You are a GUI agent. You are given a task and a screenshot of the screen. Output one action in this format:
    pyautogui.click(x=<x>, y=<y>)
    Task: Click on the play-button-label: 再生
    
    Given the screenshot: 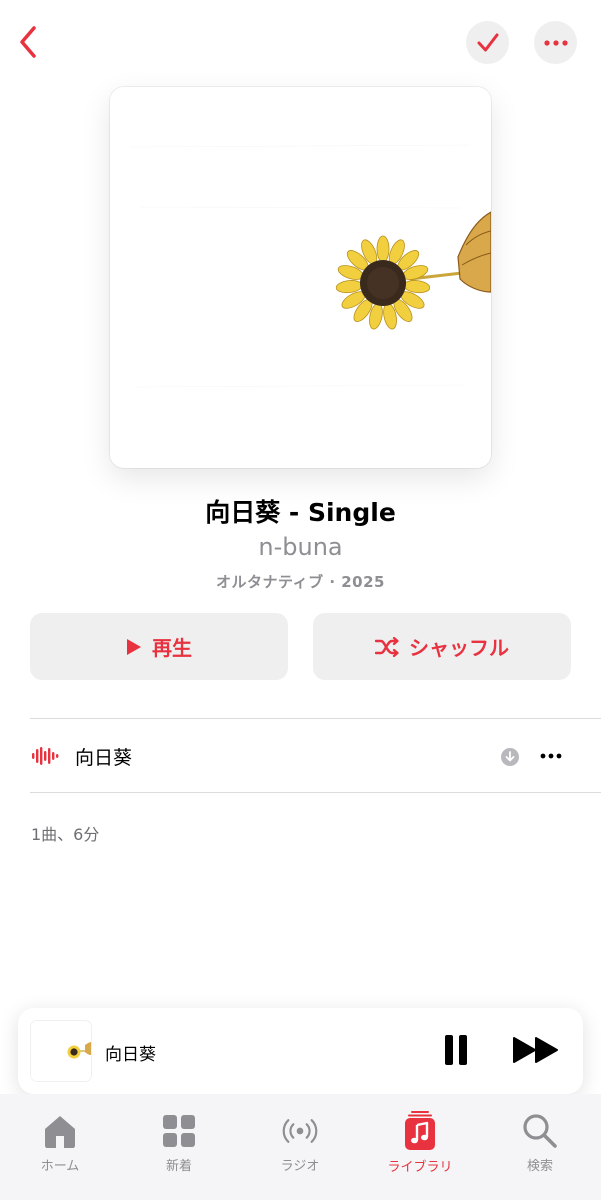 What is the action you would take?
    pyautogui.click(x=172, y=648)
    